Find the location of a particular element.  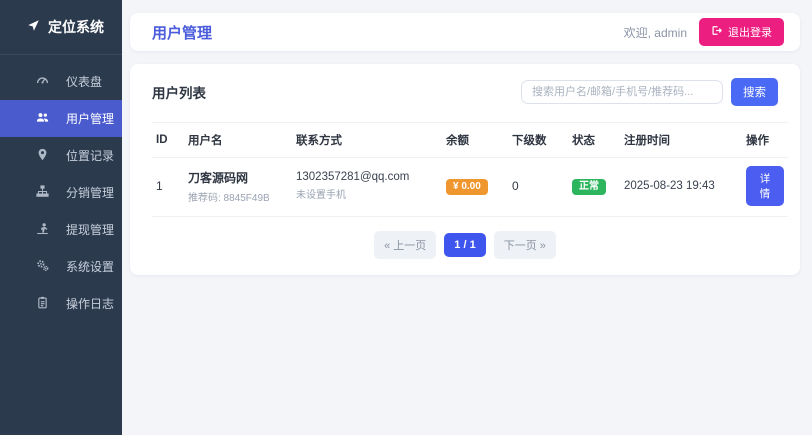

users-icon is located at coordinates (42, 119).